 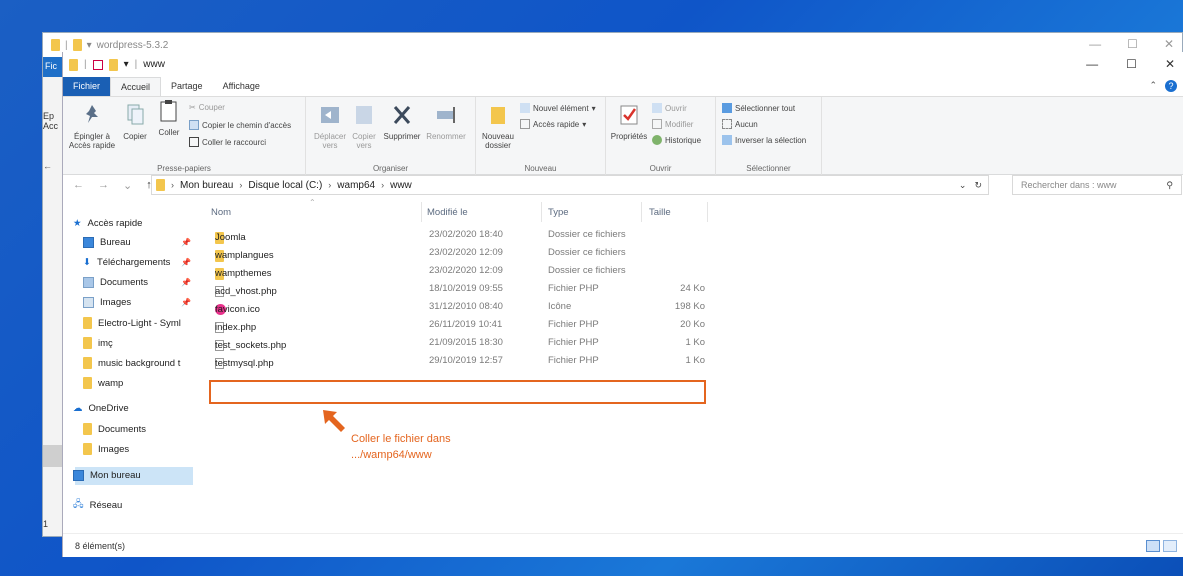 What do you see at coordinates (187, 86) in the screenshot?
I see `tab-partage: Partage` at bounding box center [187, 86].